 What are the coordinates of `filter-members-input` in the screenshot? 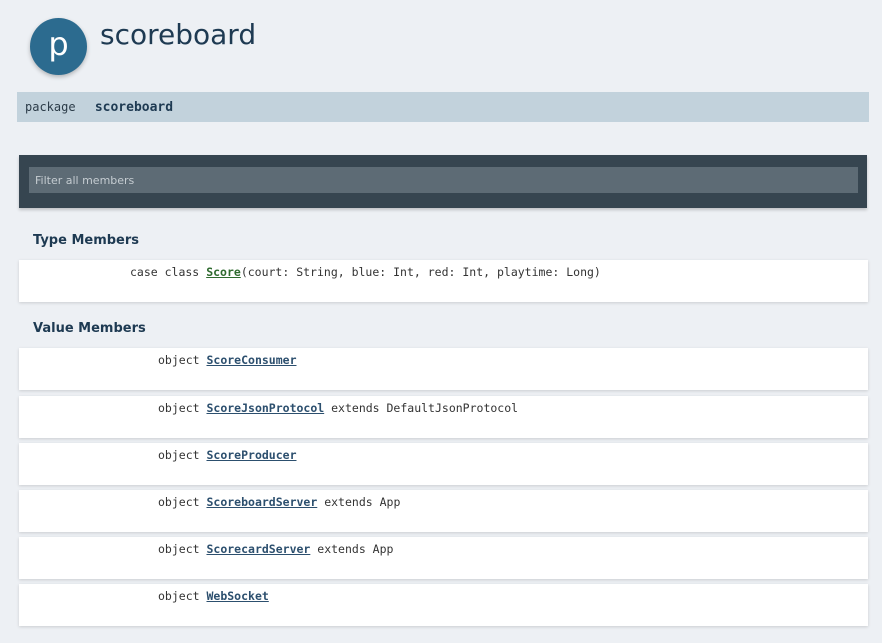 It's located at (443, 180).